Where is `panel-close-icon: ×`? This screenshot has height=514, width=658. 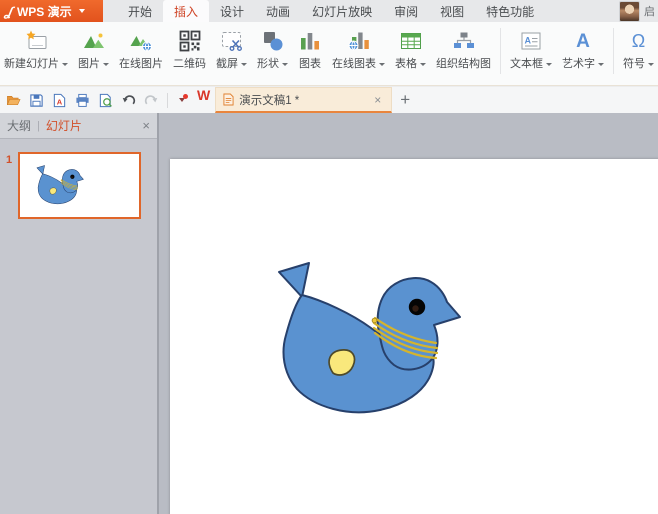 panel-close-icon: × is located at coordinates (146, 125).